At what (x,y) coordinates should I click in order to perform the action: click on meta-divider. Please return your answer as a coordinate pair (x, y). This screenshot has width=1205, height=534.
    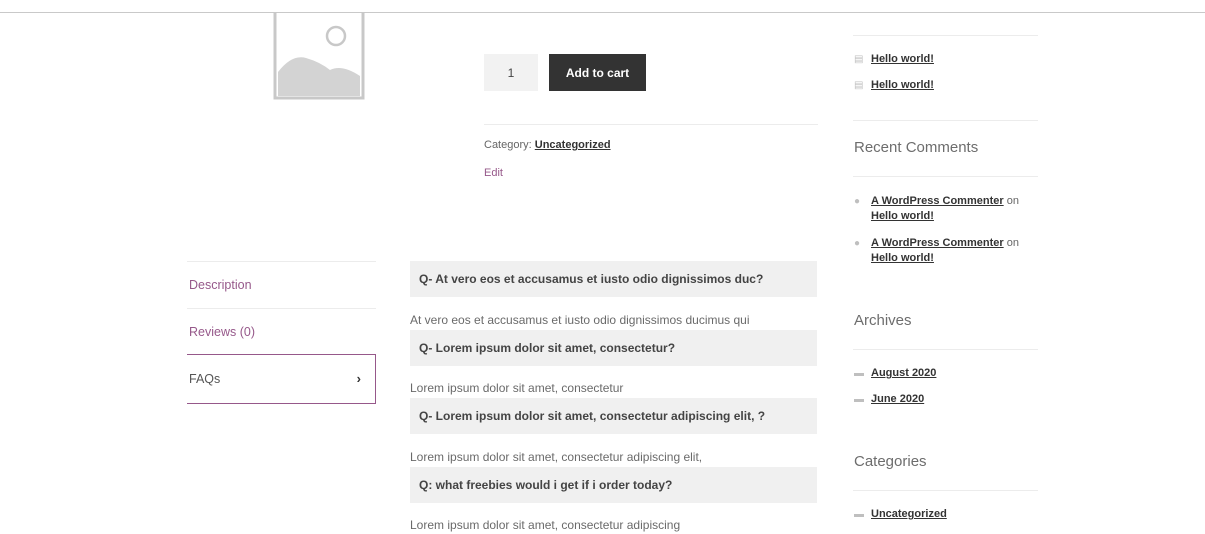
    Looking at the image, I should click on (651, 124).